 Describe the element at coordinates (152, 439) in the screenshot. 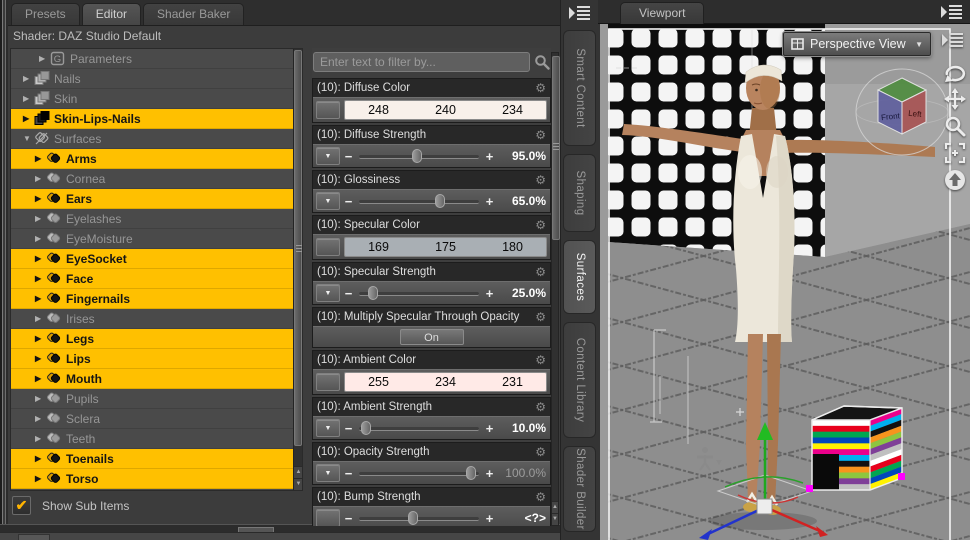

I see `tree-item-teeth: ▶ Teeth` at that location.